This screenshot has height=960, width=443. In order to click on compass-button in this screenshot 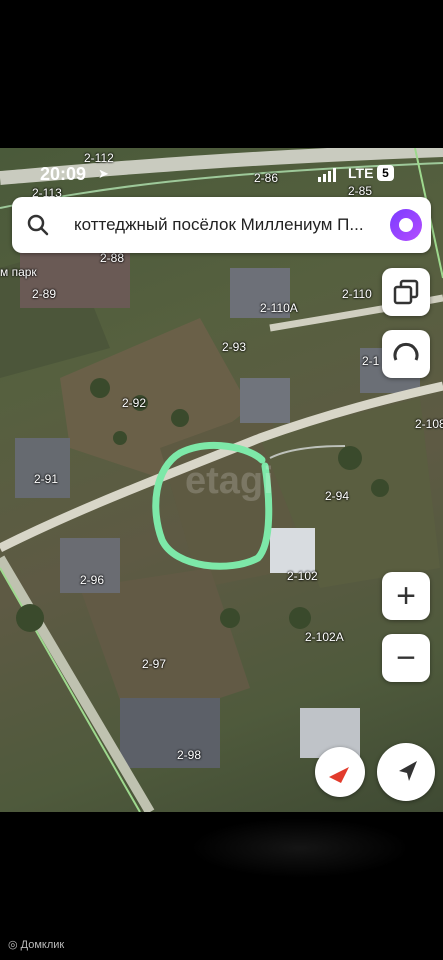, I will do `click(406, 354)`.